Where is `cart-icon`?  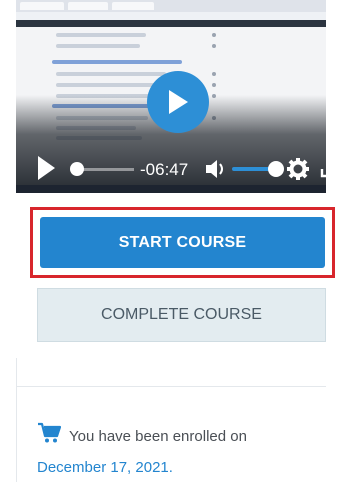
cart-icon is located at coordinates (49, 438).